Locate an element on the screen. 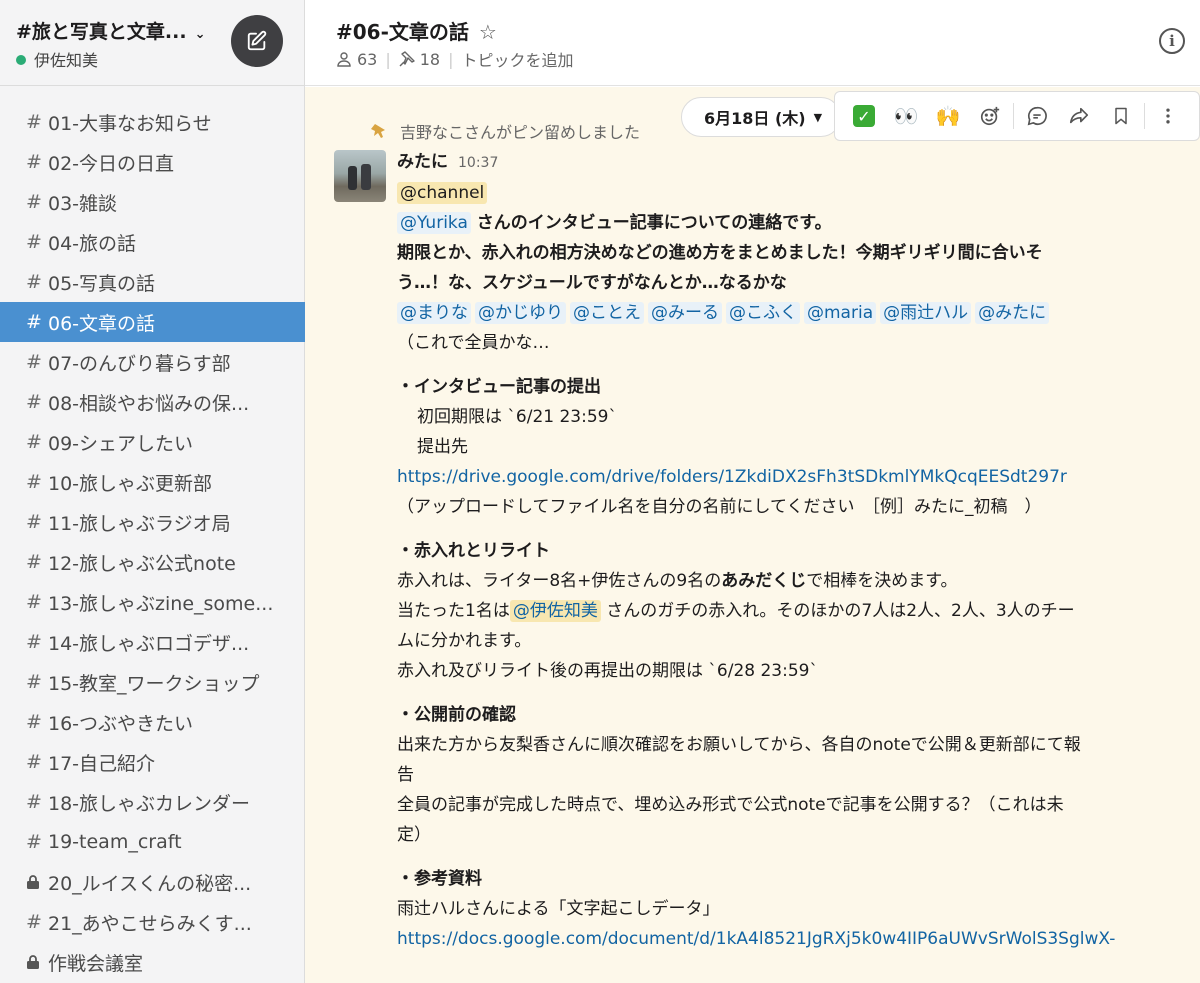 The width and height of the screenshot is (1200, 983). add-topic-button: トピックを追加 is located at coordinates (518, 59).